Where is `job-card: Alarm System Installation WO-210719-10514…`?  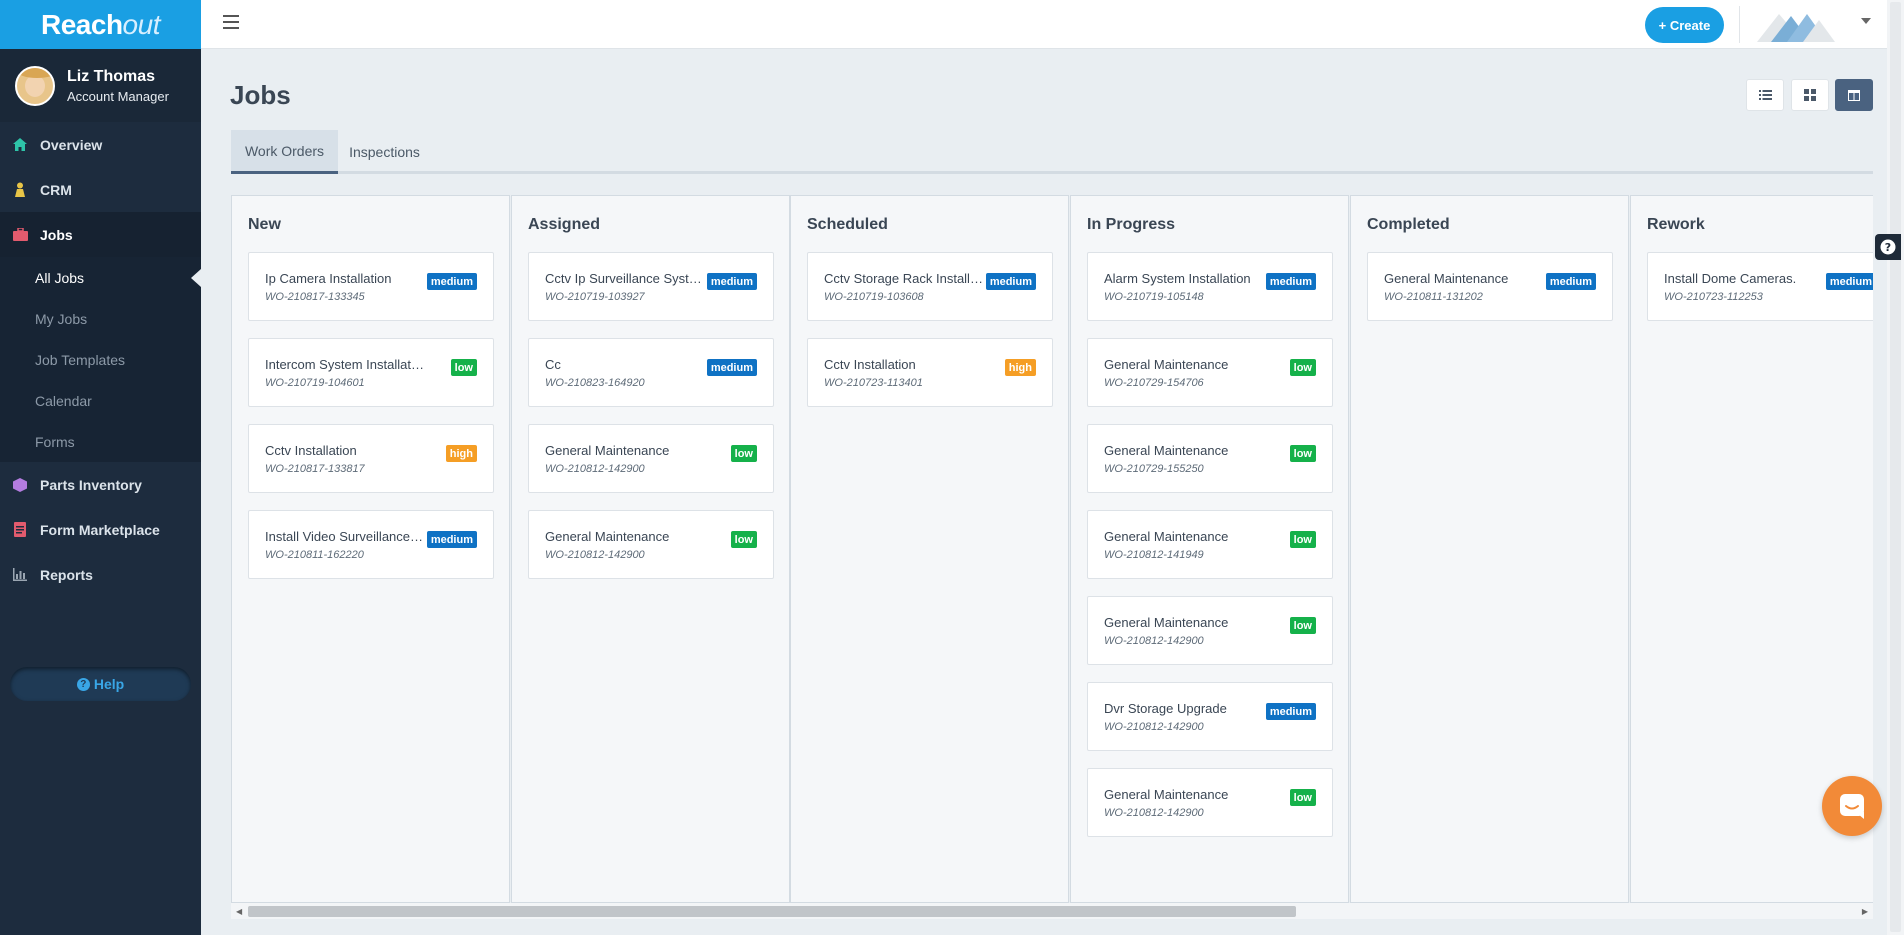
job-card: Alarm System Installation WO-210719-10514… is located at coordinates (1210, 286).